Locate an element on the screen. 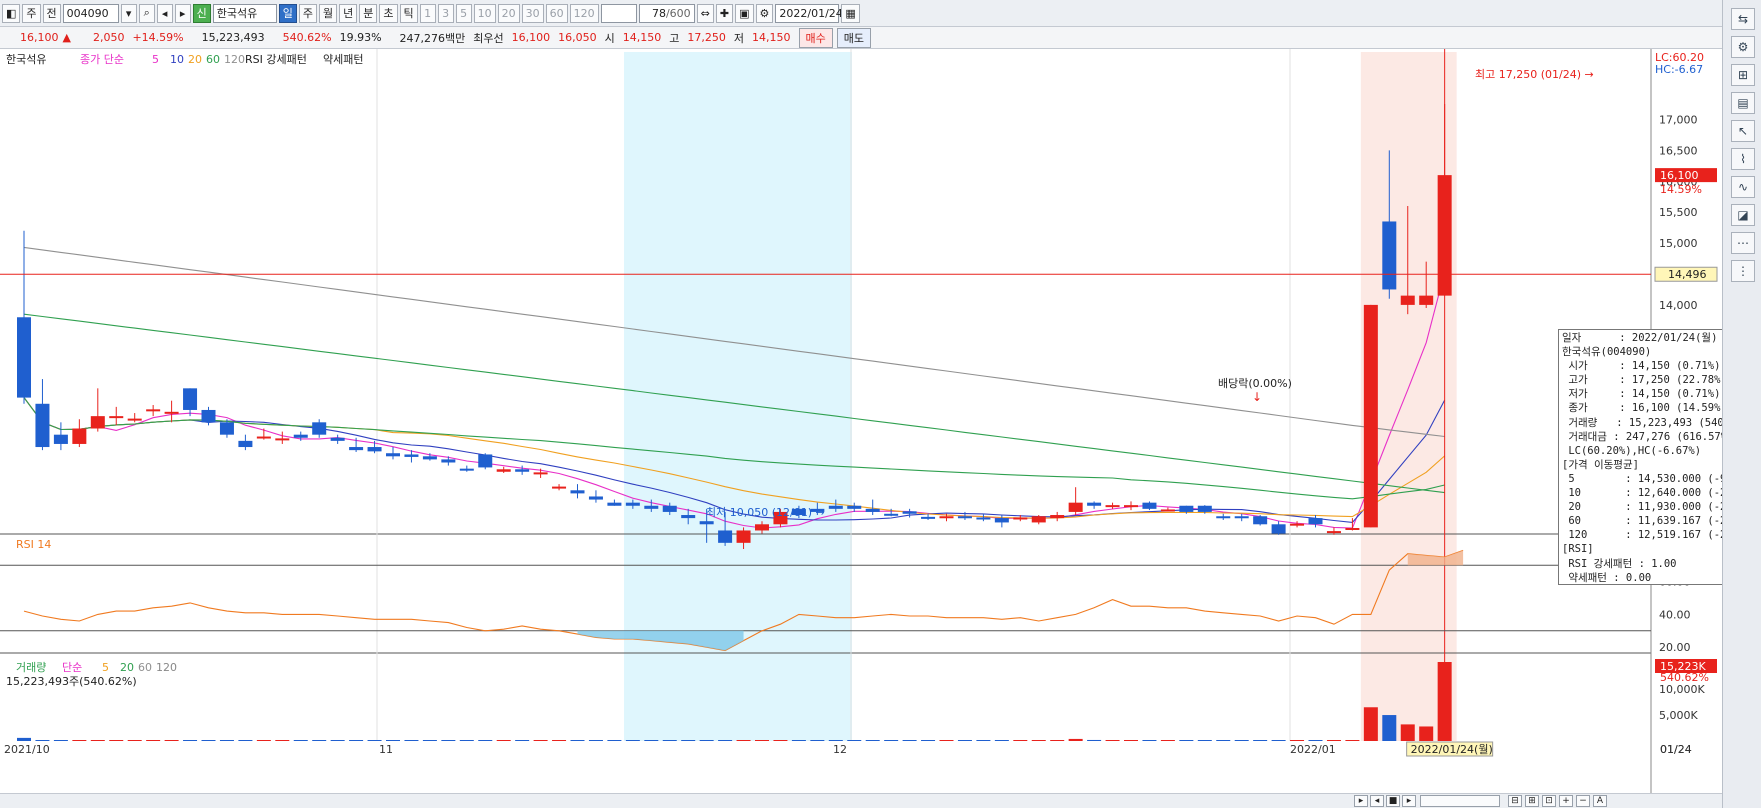 The height and width of the screenshot is (808, 1761). interval-3: 3 is located at coordinates (445, 13).